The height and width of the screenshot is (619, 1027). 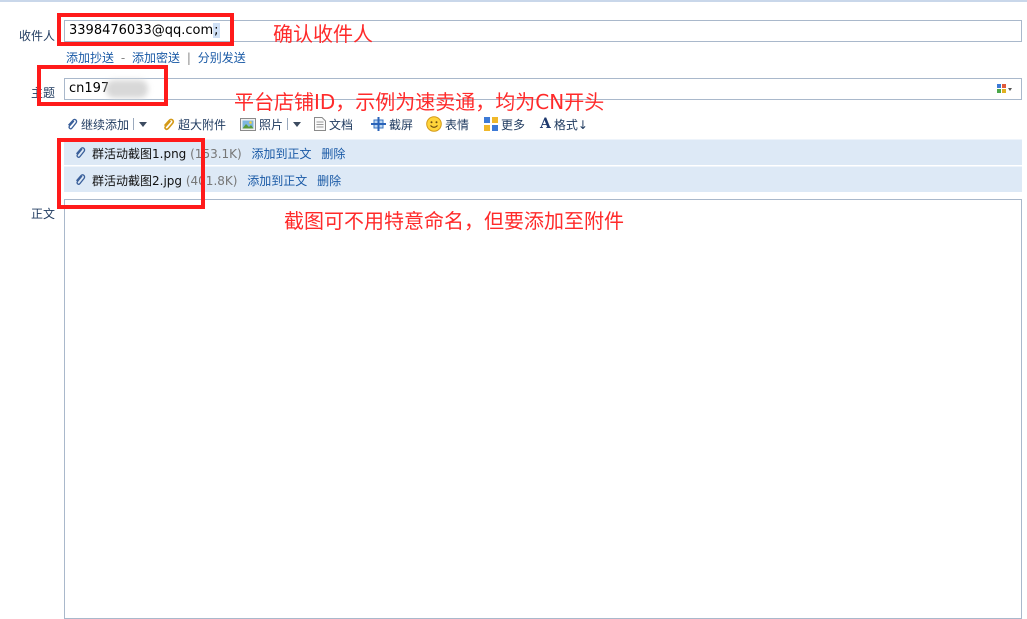 I want to click on recipient-annotation: 确认收件人, so click(x=323, y=34).